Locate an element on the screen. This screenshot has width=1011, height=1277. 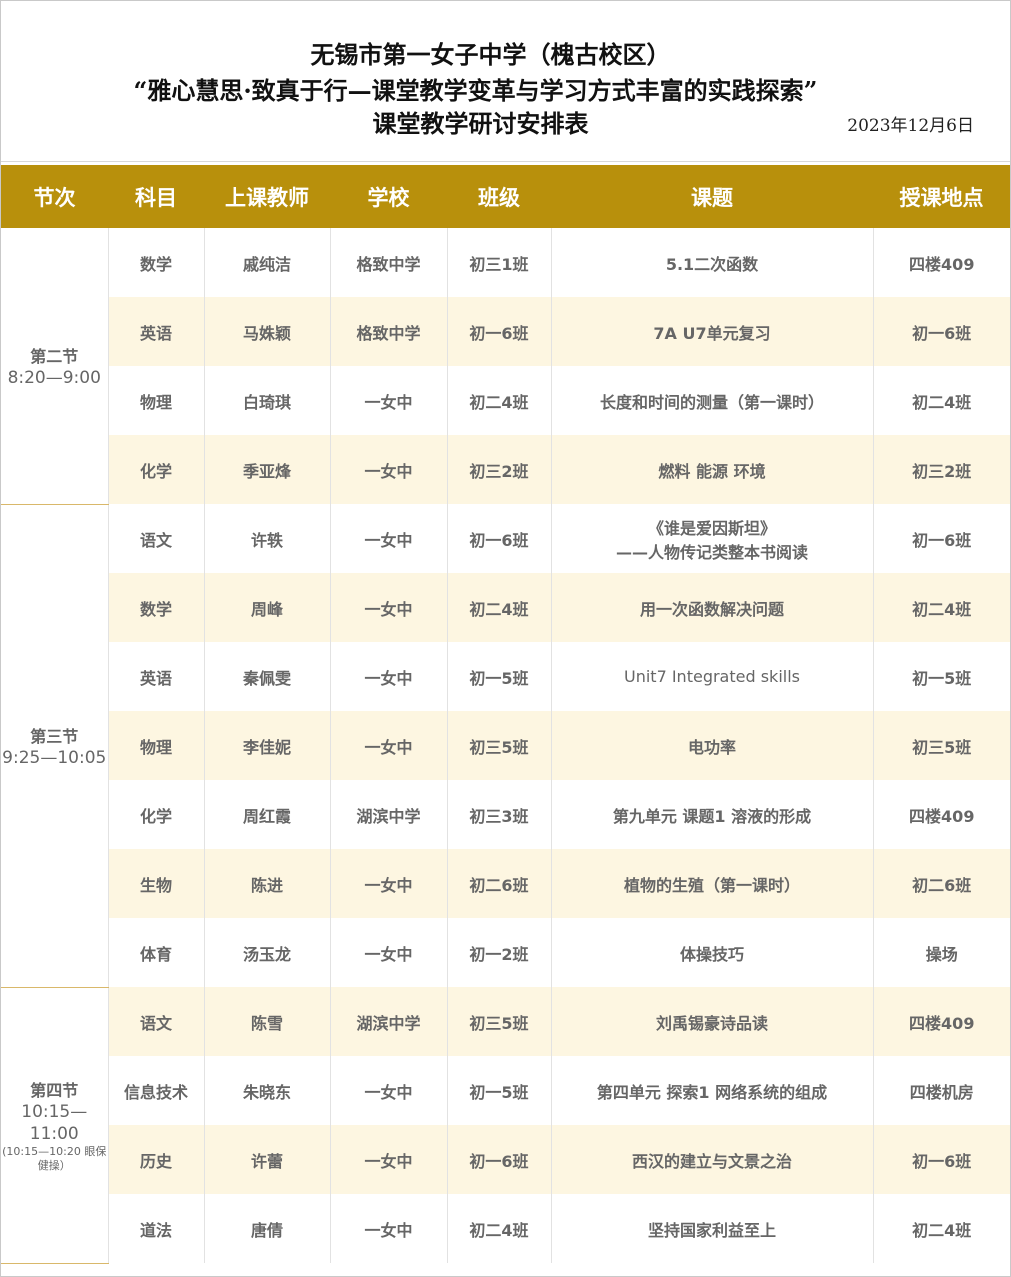
topic-text: 第九单元 课题1 溶液的形成 is located at coordinates (712, 816).